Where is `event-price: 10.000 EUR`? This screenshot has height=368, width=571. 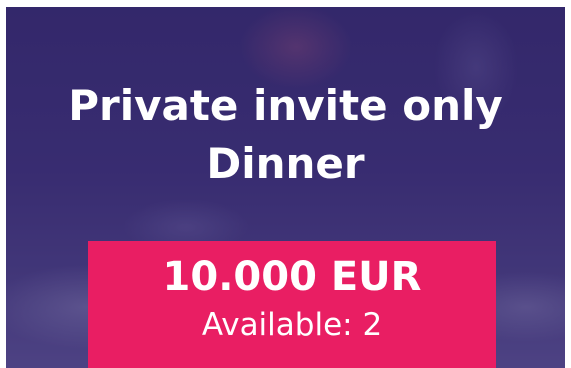 event-price: 10.000 EUR is located at coordinates (292, 277).